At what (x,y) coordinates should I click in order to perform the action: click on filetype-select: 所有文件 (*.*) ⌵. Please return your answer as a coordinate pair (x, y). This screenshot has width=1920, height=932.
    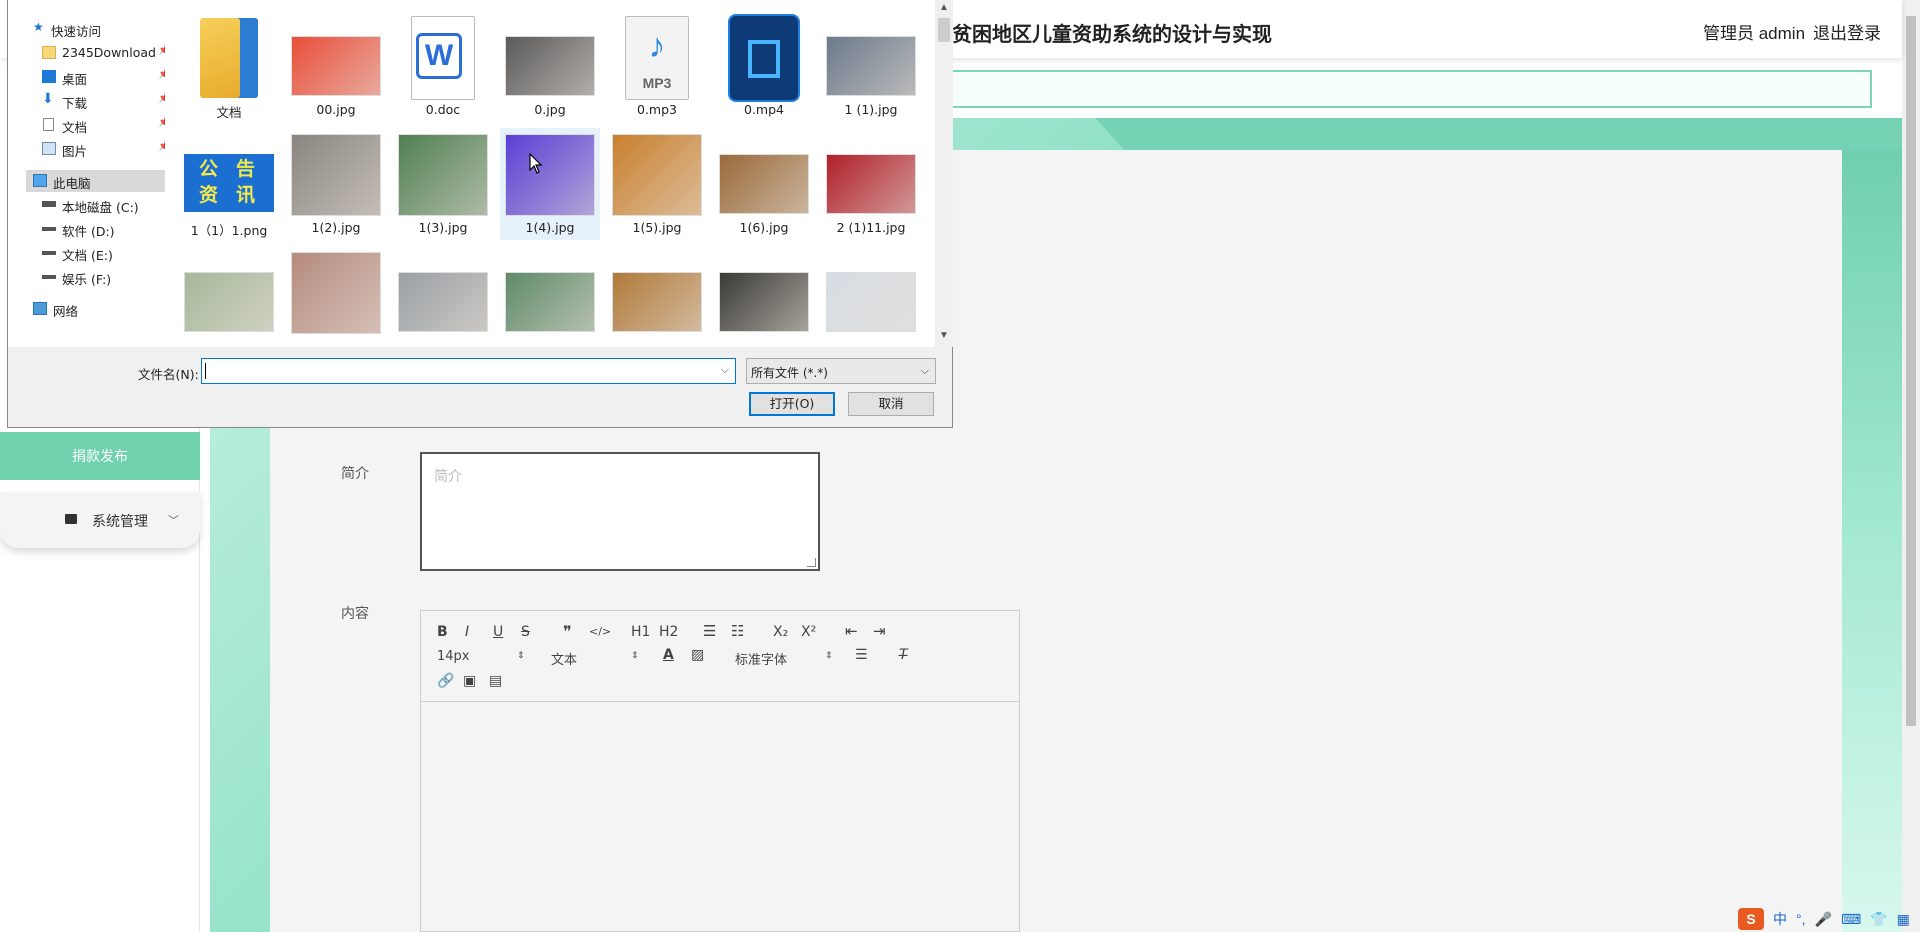
    Looking at the image, I should click on (841, 371).